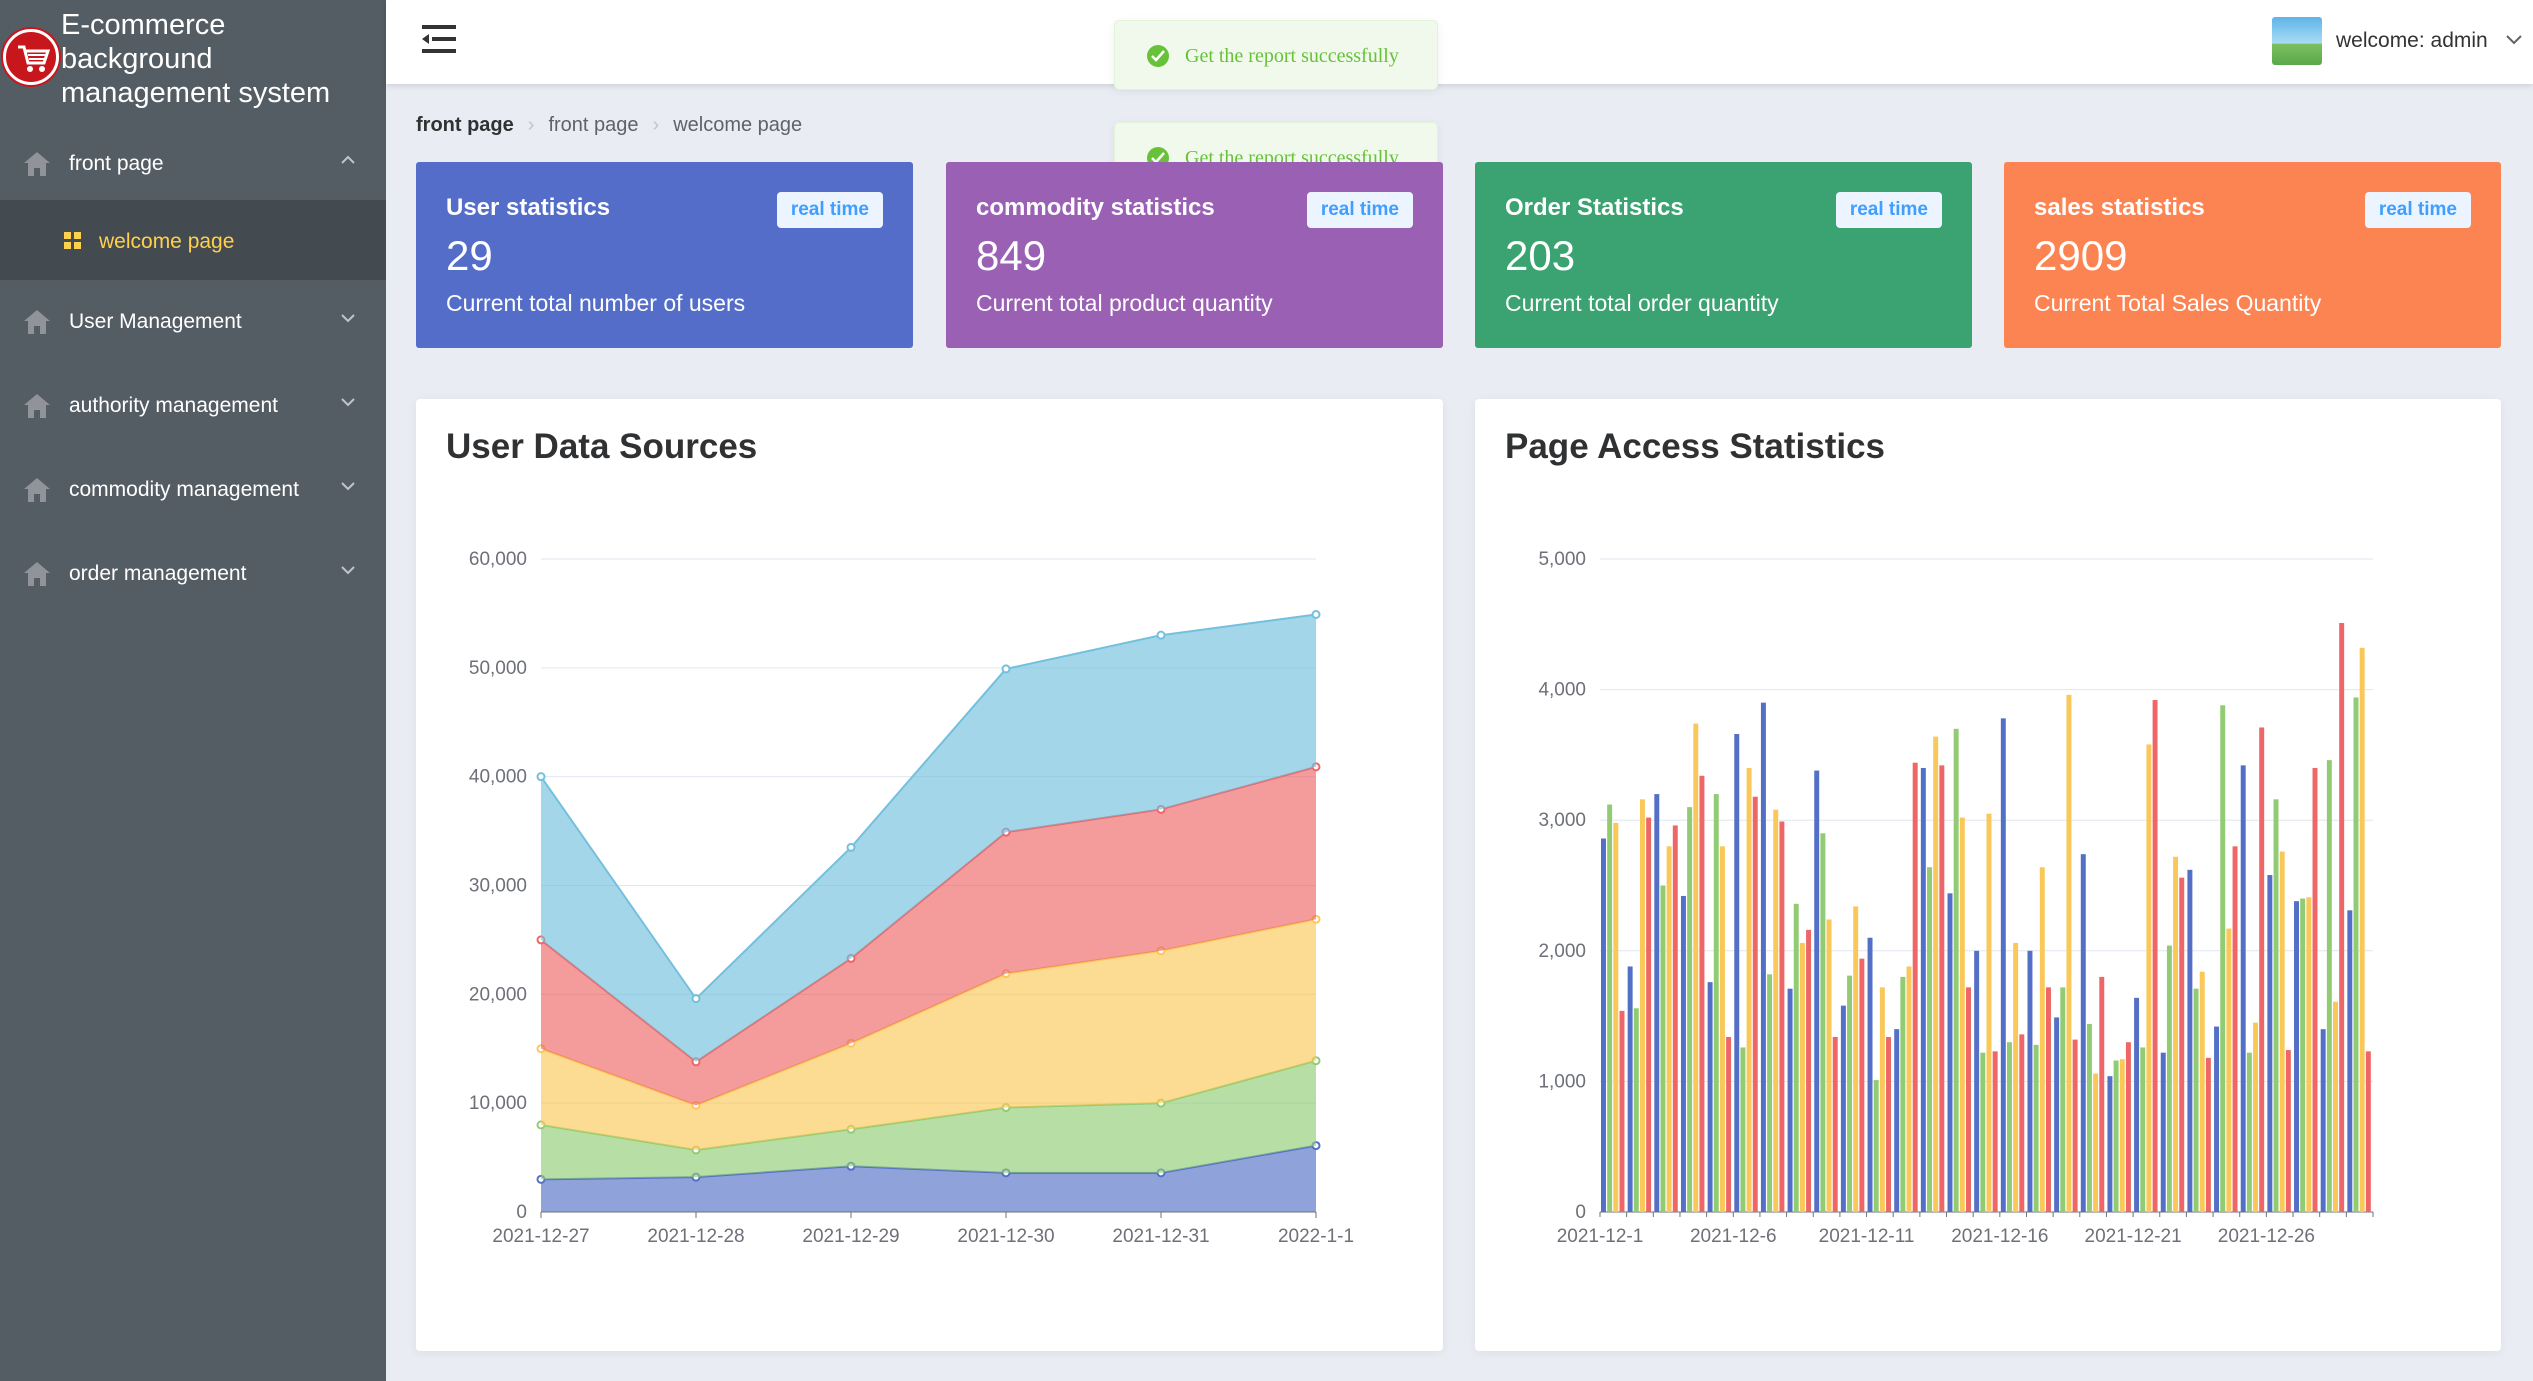 Image resolution: width=2533 pixels, height=1381 pixels. What do you see at coordinates (193, 490) in the screenshot?
I see `sidebar-item-commodity-management: commodity management` at bounding box center [193, 490].